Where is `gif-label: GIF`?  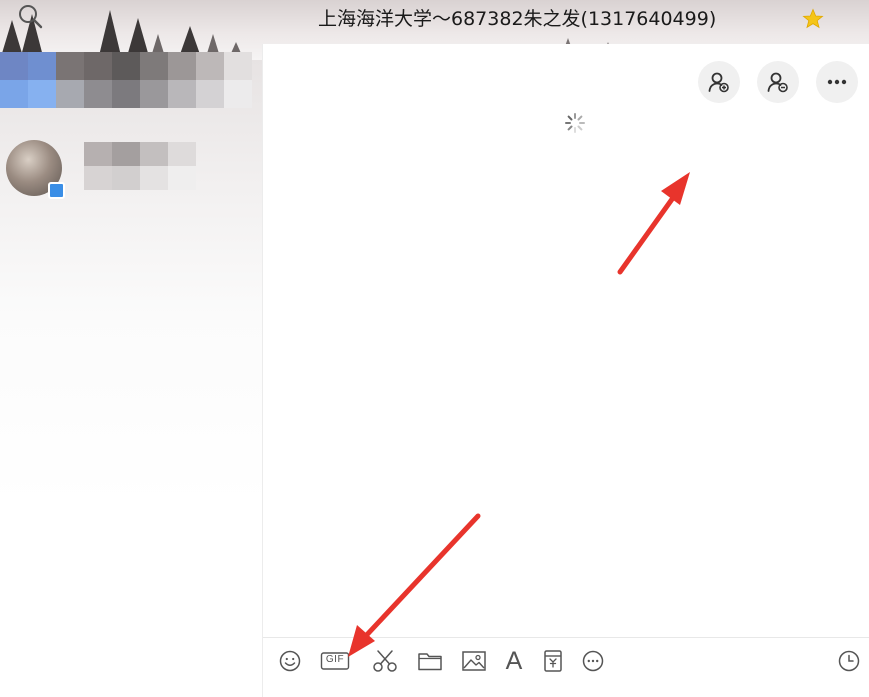 gif-label: GIF is located at coordinates (335, 659).